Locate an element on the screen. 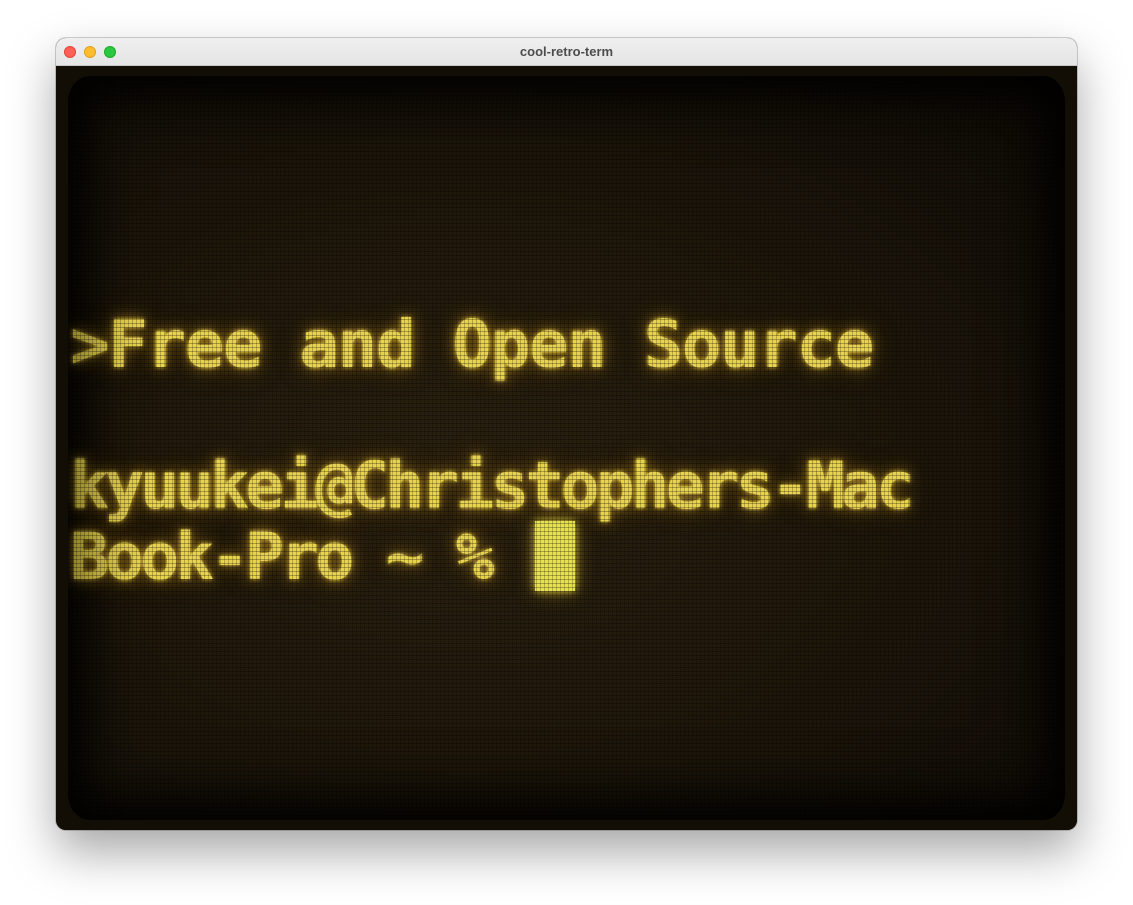  terminal-prompt-line-continued: Book-Pro ~ % is located at coordinates (323, 557).